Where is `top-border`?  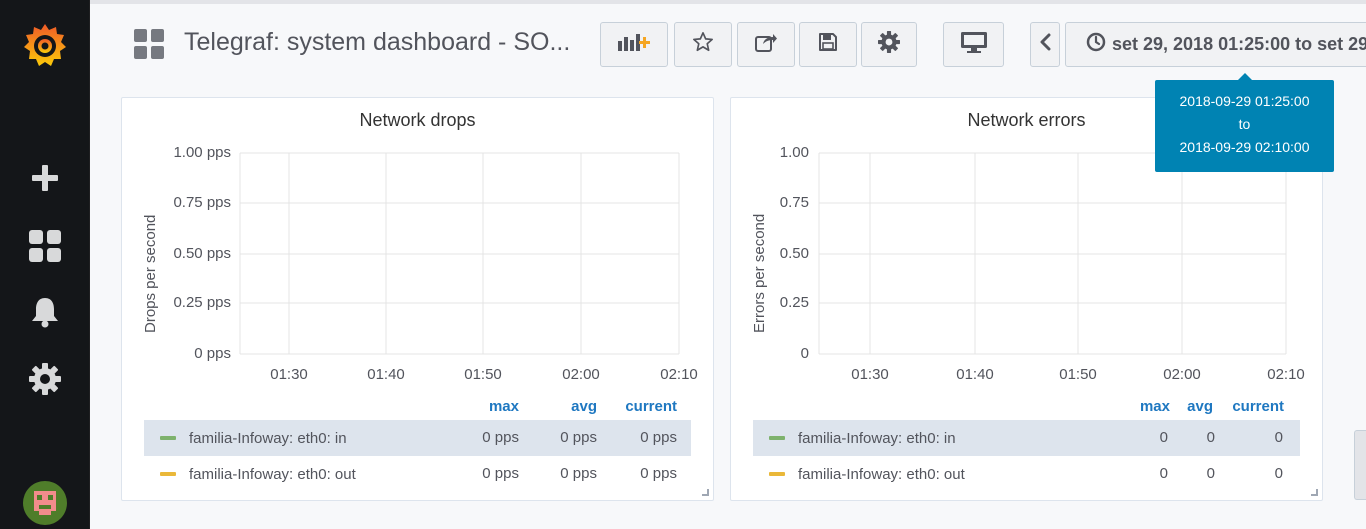
top-border is located at coordinates (728, 2).